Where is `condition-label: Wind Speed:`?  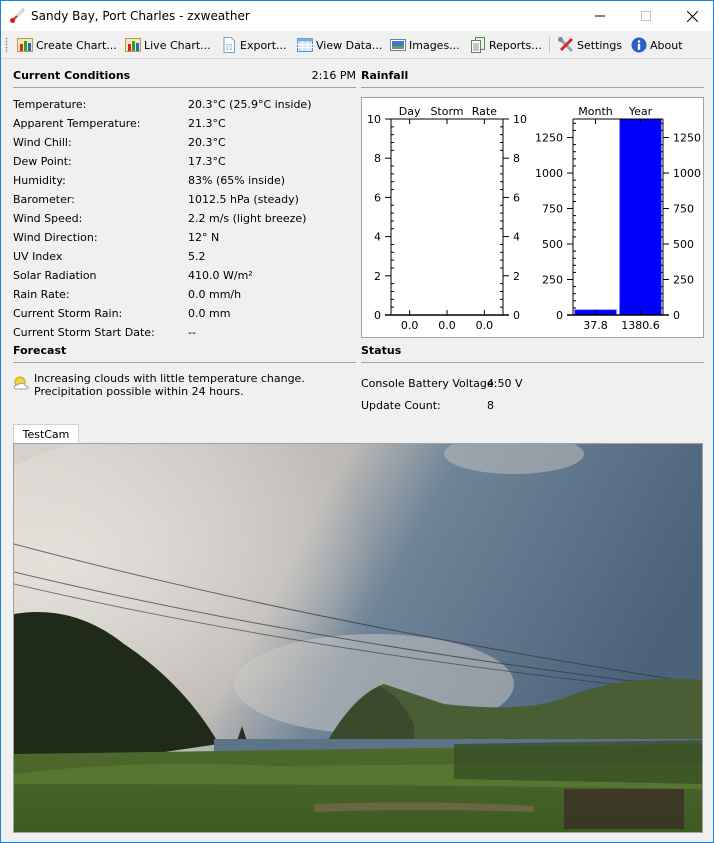
condition-label: Wind Speed: is located at coordinates (48, 218).